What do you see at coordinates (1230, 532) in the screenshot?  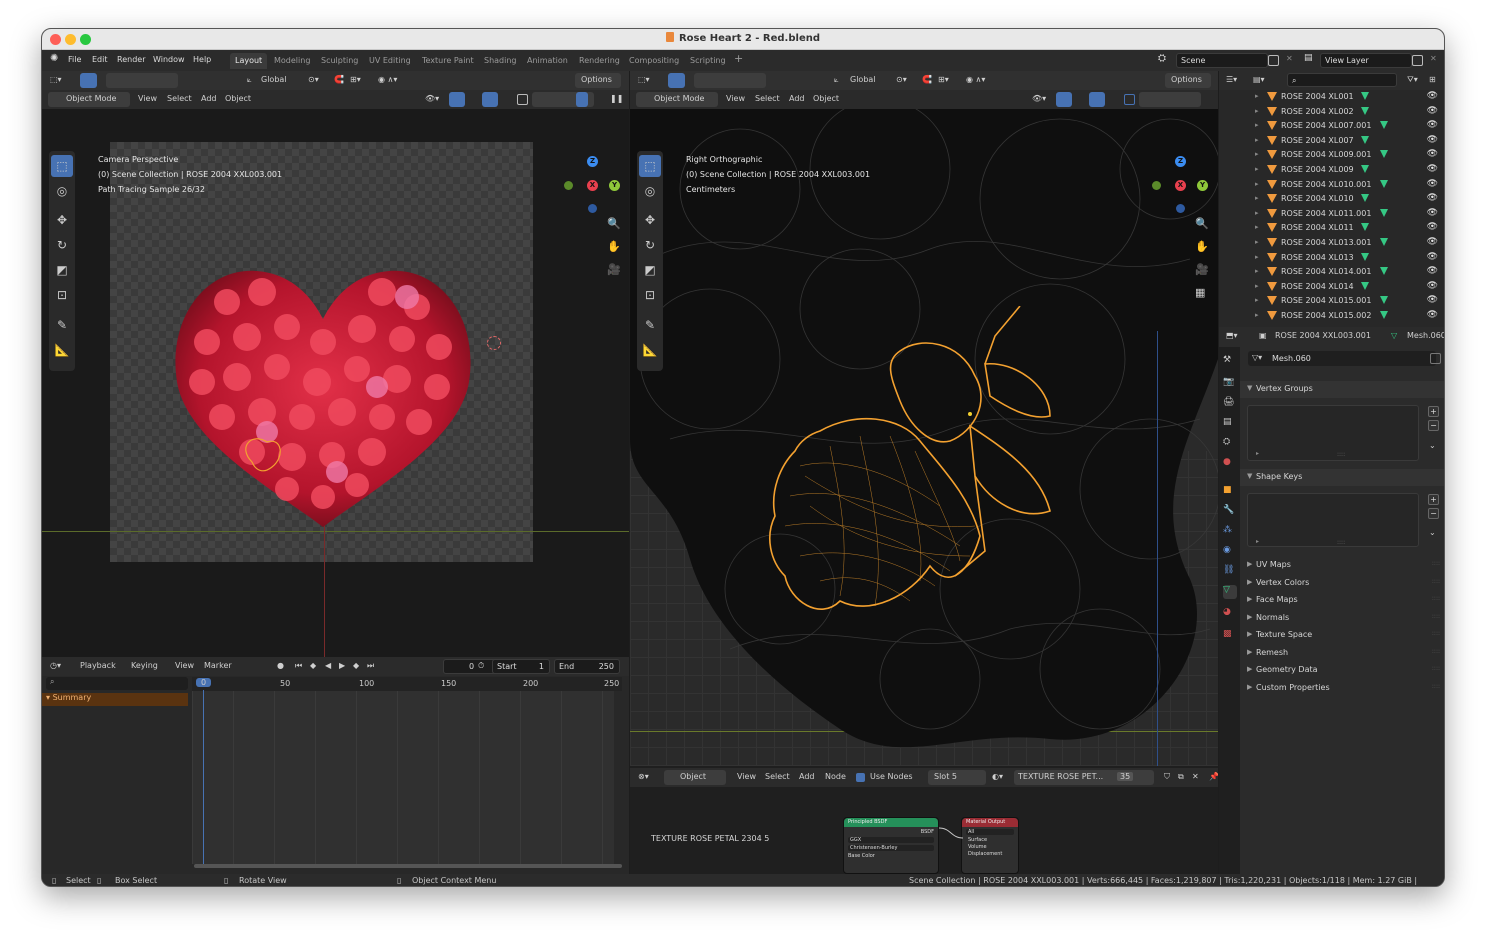 I see `particles-tab-icon: ⁂` at bounding box center [1230, 532].